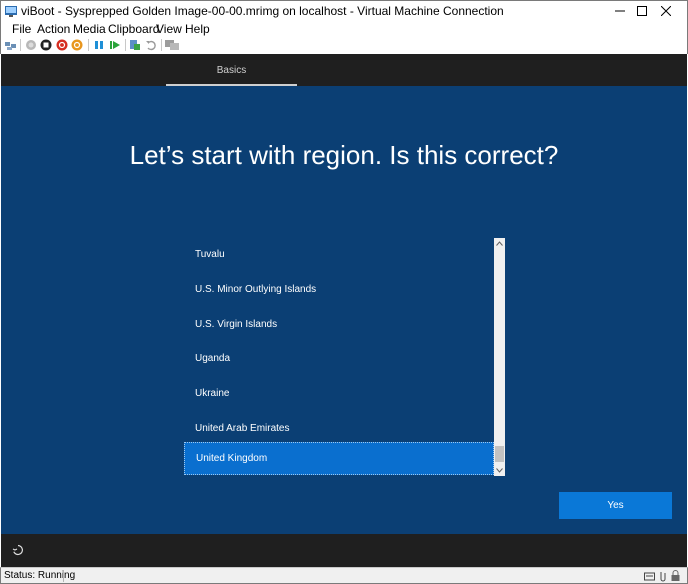 The height and width of the screenshot is (584, 688). I want to click on start-button, so click(31, 45).